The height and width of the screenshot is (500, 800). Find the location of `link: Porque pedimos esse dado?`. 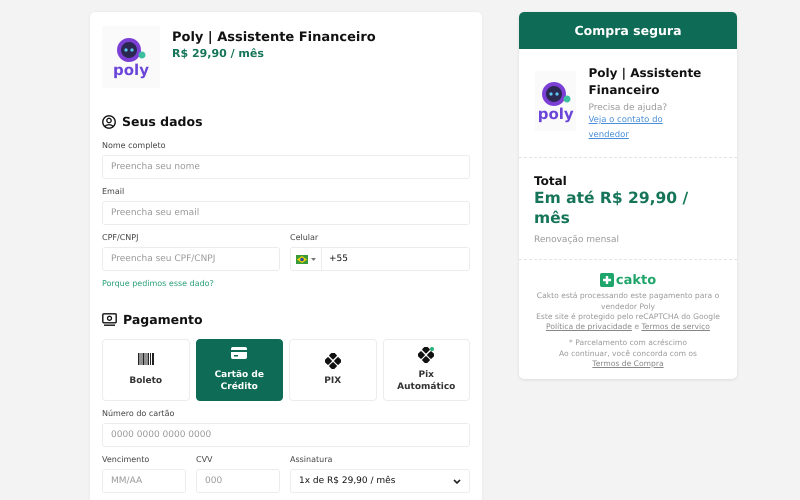

link: Porque pedimos esse dado? is located at coordinates (286, 283).